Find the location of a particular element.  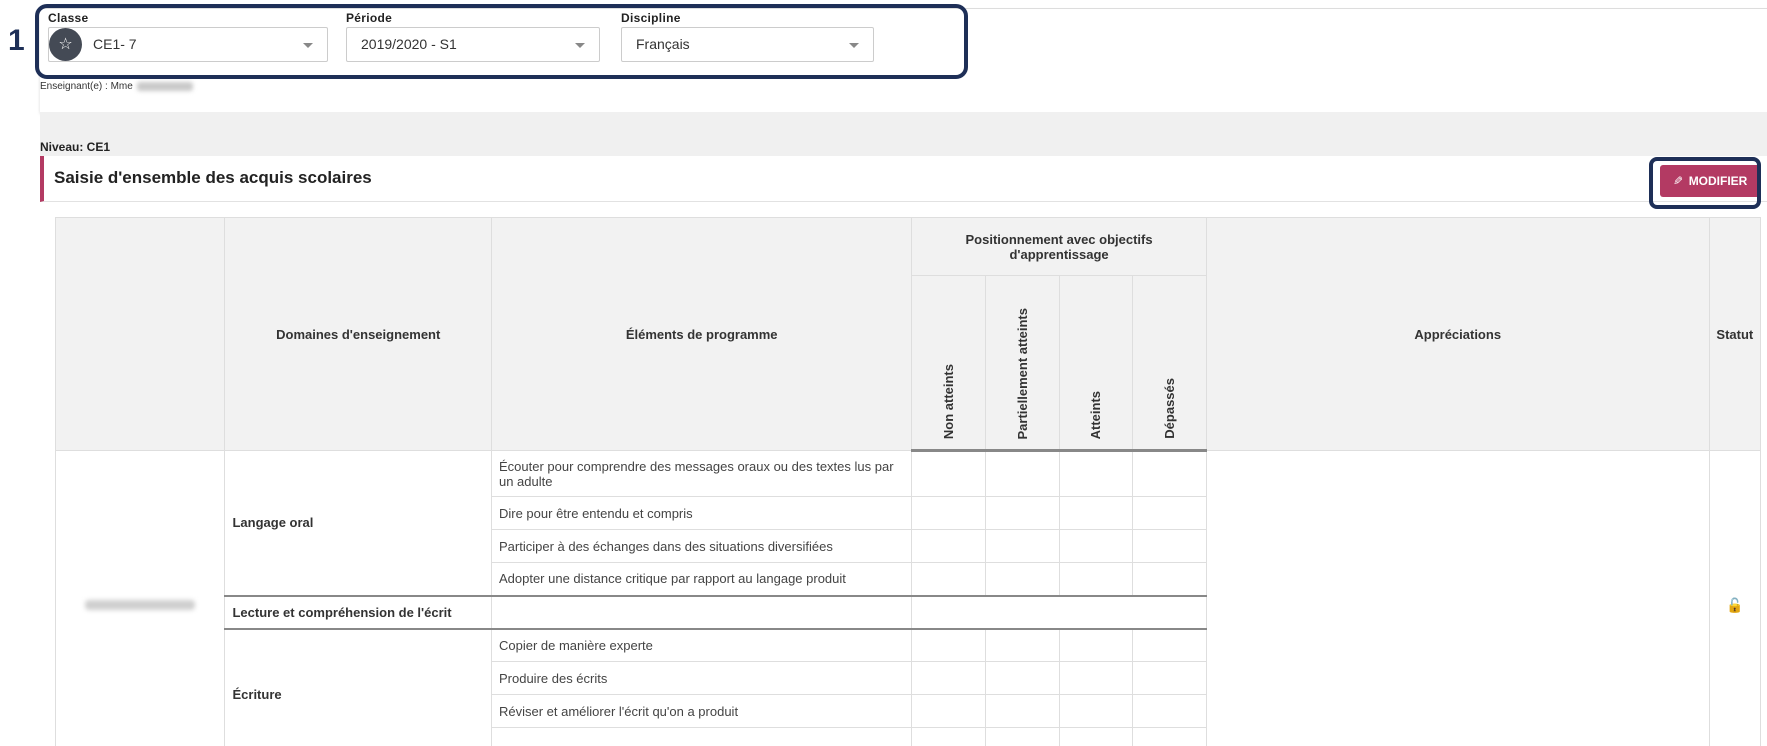

element-cell: Produire des écrits is located at coordinates (701, 678).